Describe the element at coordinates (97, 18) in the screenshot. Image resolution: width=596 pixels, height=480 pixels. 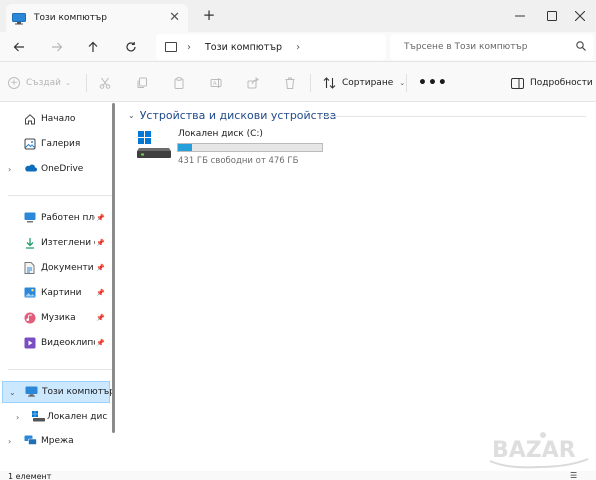
I see `tab-this-pc: Този компютър ✕` at that location.